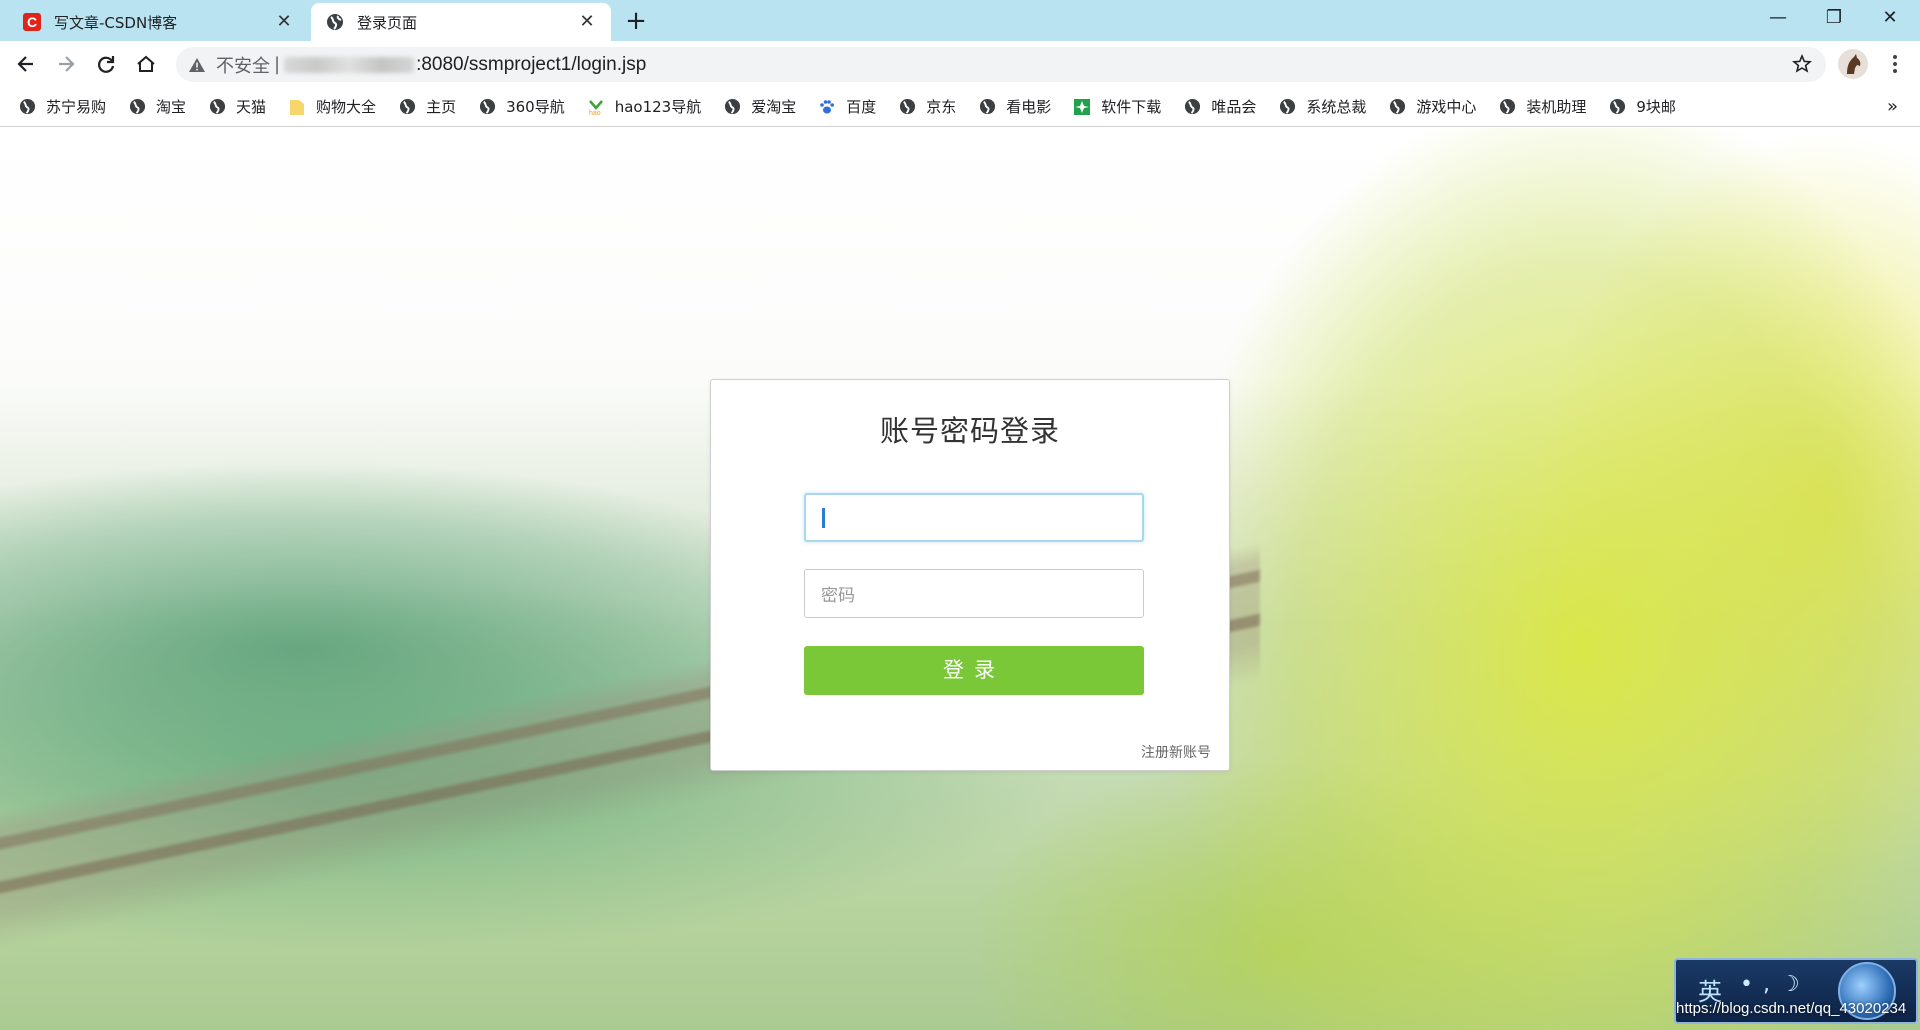 This screenshot has height=1030, width=1920. I want to click on tab-csdn: C 写文章-CSDN博客 ✕, so click(158, 22).